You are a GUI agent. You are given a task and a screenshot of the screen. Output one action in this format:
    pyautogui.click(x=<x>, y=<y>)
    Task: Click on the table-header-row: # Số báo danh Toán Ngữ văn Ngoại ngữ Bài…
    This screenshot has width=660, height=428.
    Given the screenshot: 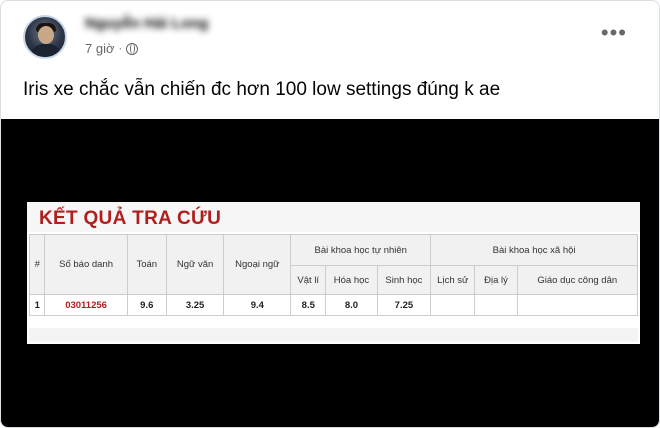 What is the action you would take?
    pyautogui.click(x=333, y=264)
    